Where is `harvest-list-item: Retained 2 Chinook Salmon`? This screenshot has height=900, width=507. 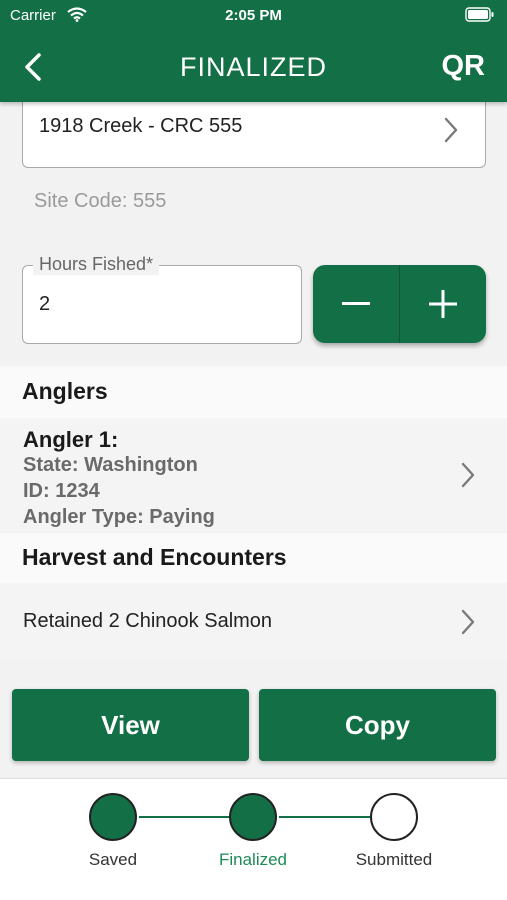
harvest-list-item: Retained 2 Chinook Salmon is located at coordinates (253, 621).